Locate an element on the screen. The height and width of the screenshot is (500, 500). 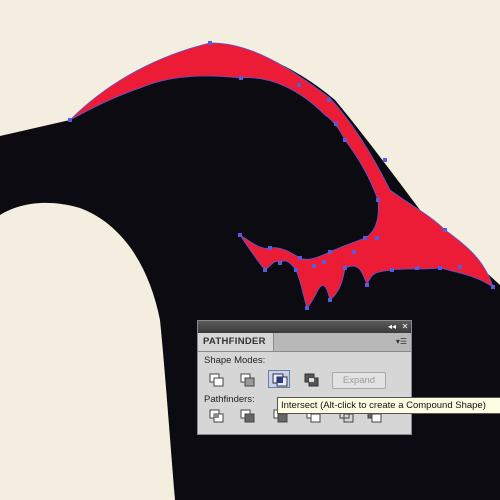
shape-modes-label: Shape Modes: is located at coordinates (235, 360).